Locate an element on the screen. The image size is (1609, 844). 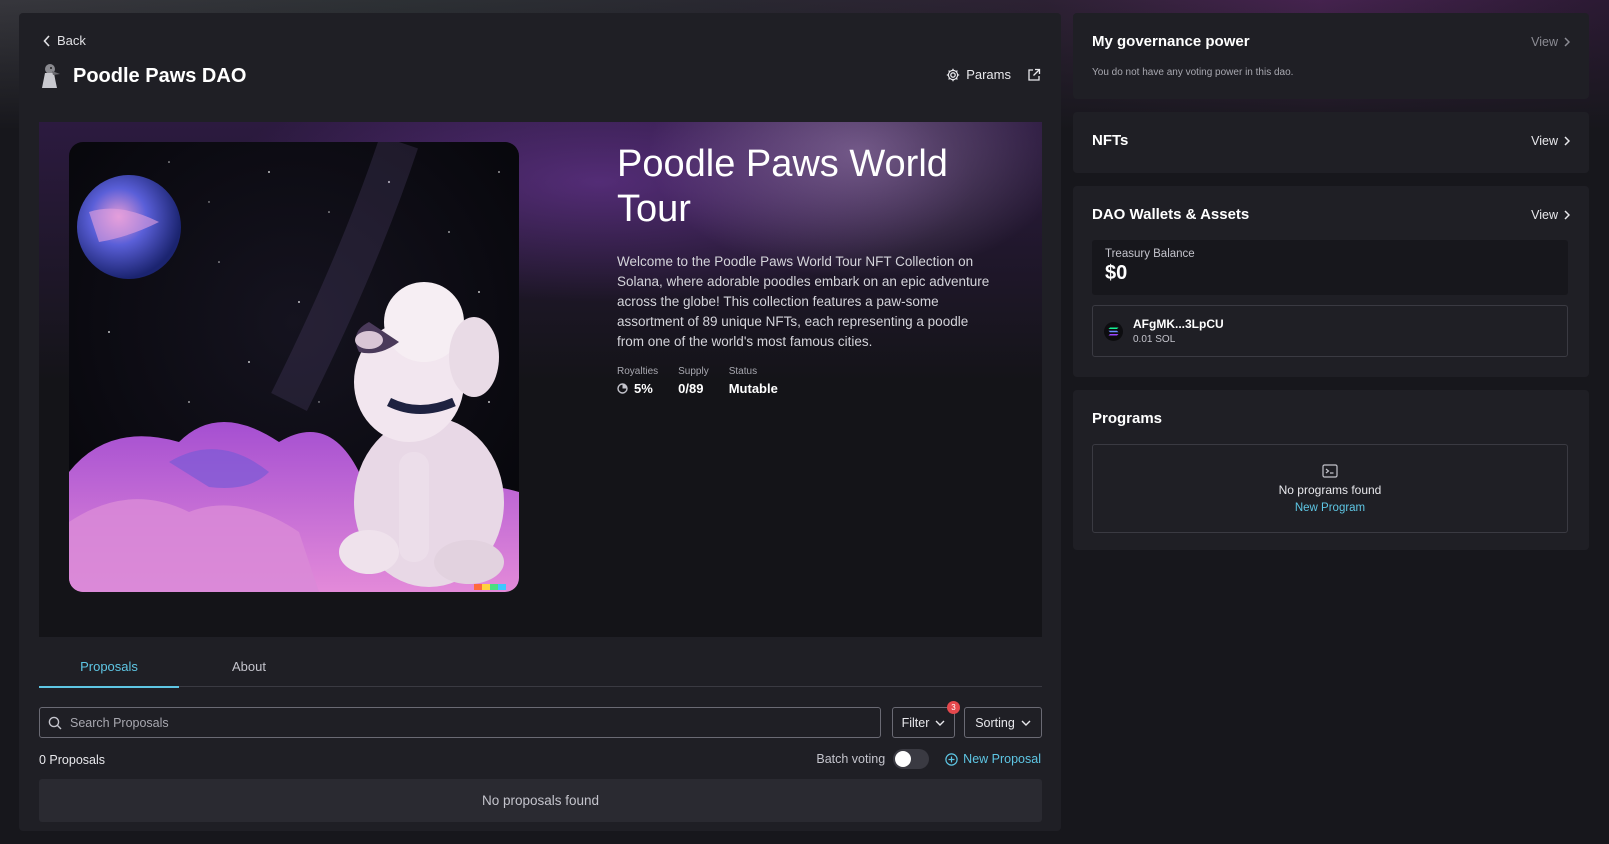
programs-empty-state: No programs found New Program is located at coordinates (1330, 488).